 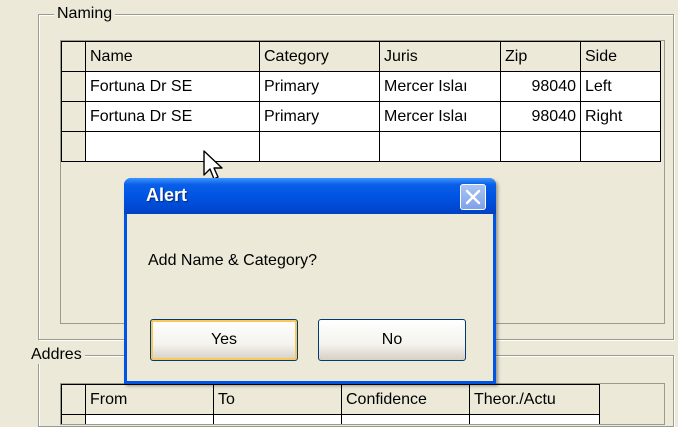 I want to click on column-header-name: Name, so click(x=172, y=56).